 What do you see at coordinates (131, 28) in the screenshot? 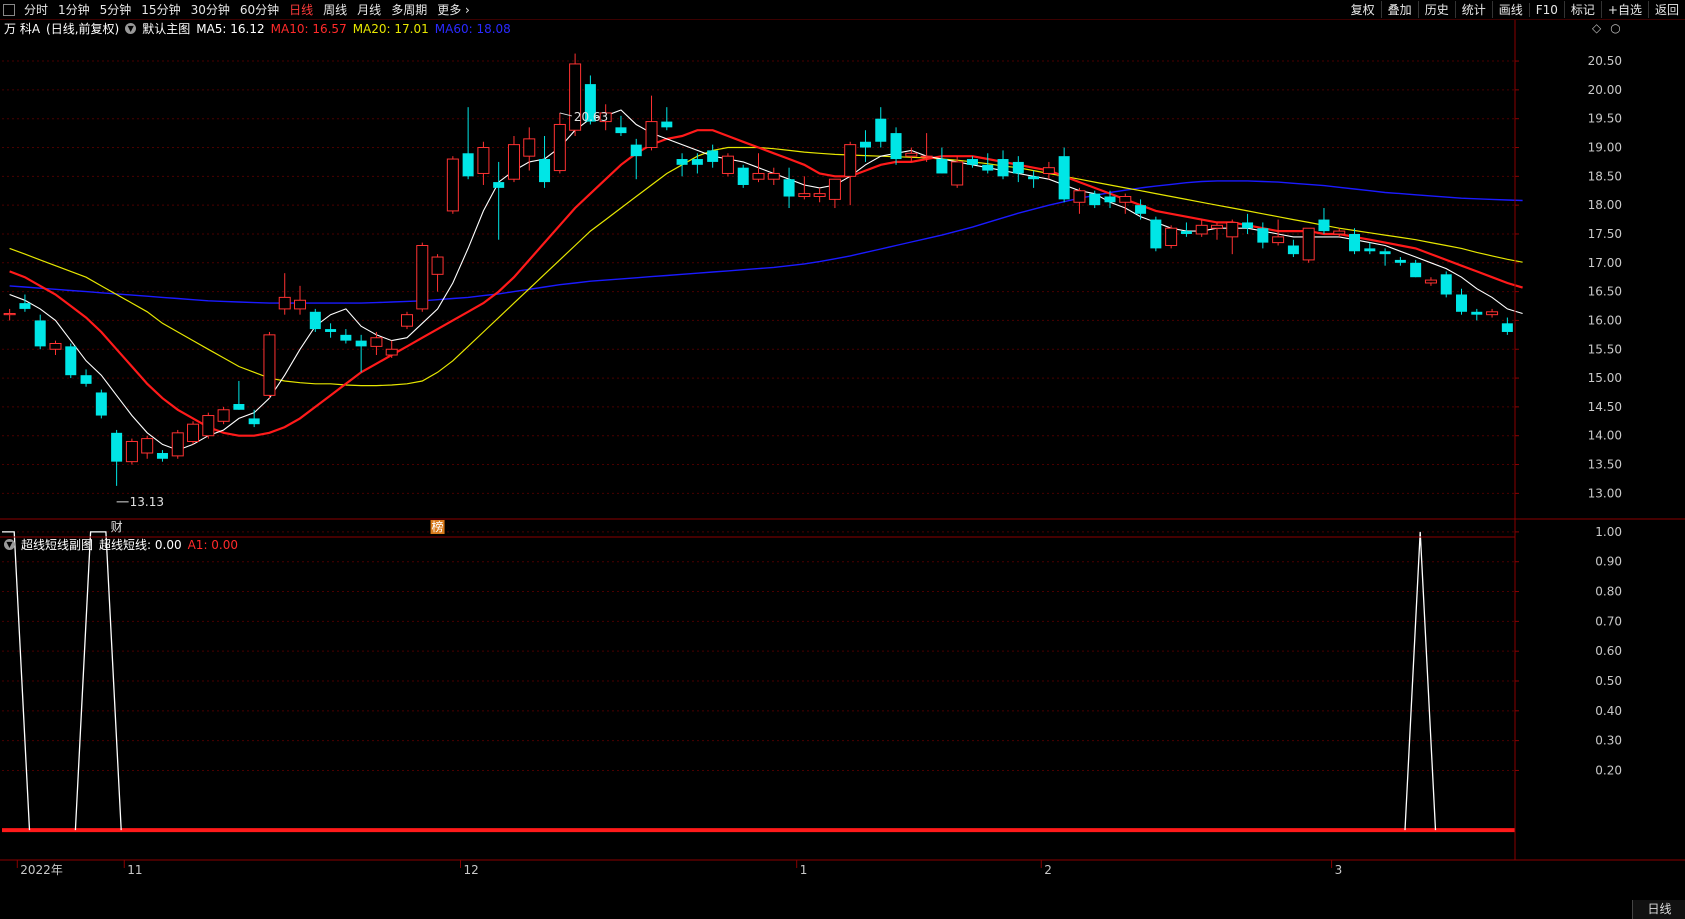
I see `settings-icon: ▼` at bounding box center [131, 28].